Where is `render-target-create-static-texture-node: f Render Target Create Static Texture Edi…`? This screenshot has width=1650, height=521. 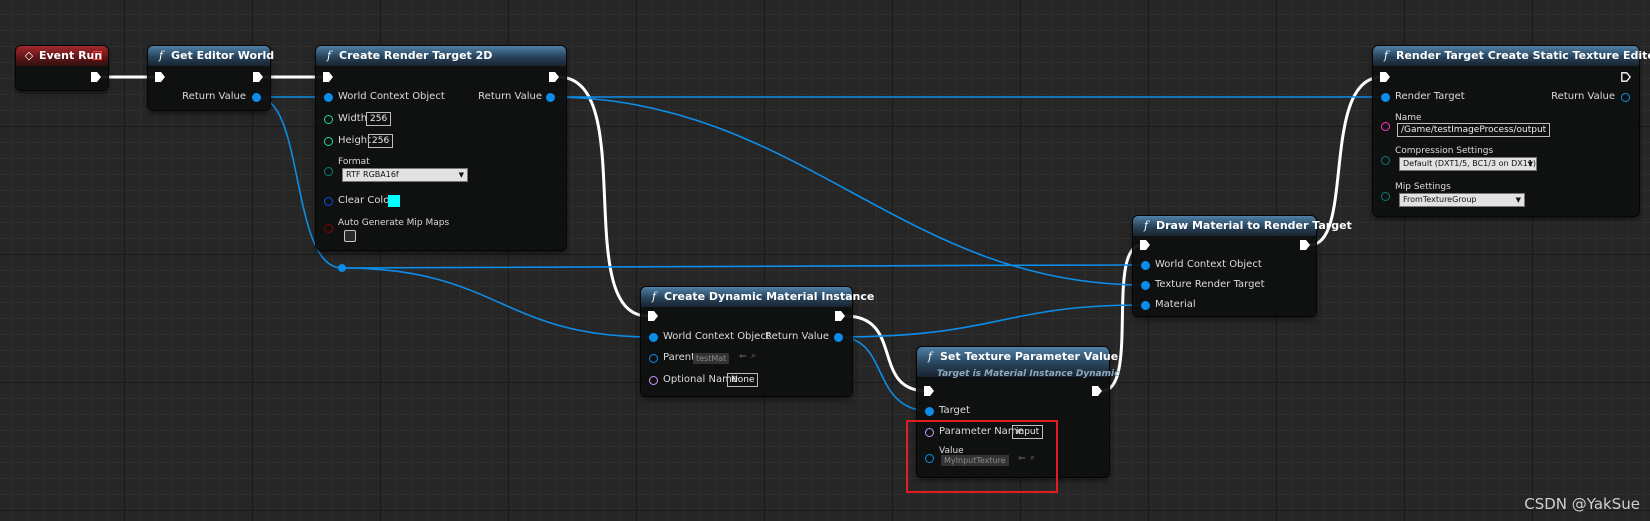
render-target-create-static-texture-node: f Render Target Create Static Texture Edi… is located at coordinates (1511, 131).